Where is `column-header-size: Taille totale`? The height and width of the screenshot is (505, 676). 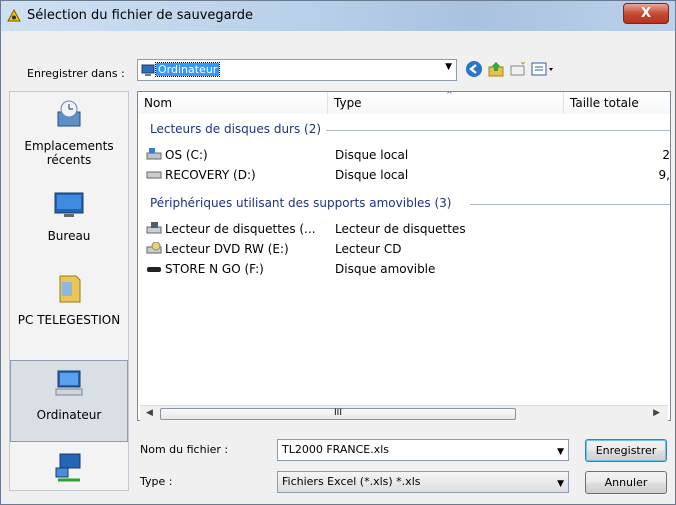 column-header-size: Taille totale is located at coordinates (617, 103).